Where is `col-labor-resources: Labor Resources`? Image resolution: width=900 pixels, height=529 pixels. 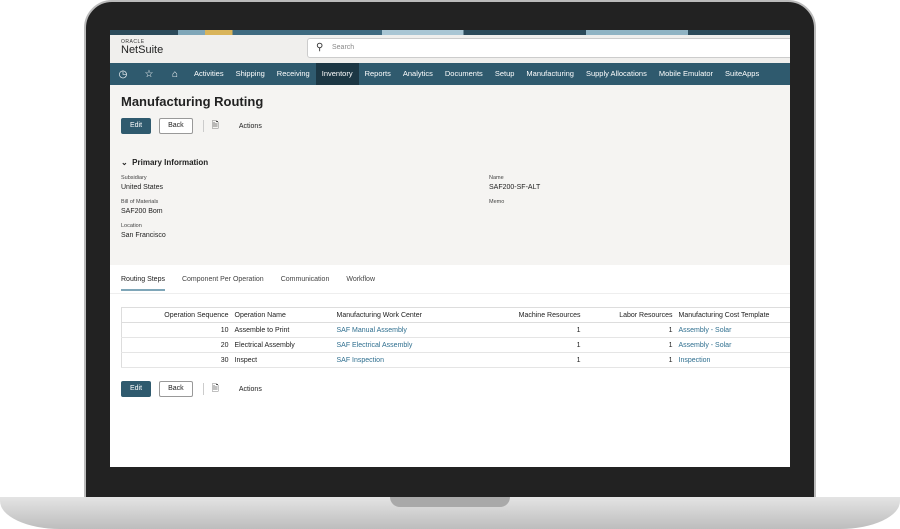 col-labor-resources: Labor Resources is located at coordinates (629, 315).